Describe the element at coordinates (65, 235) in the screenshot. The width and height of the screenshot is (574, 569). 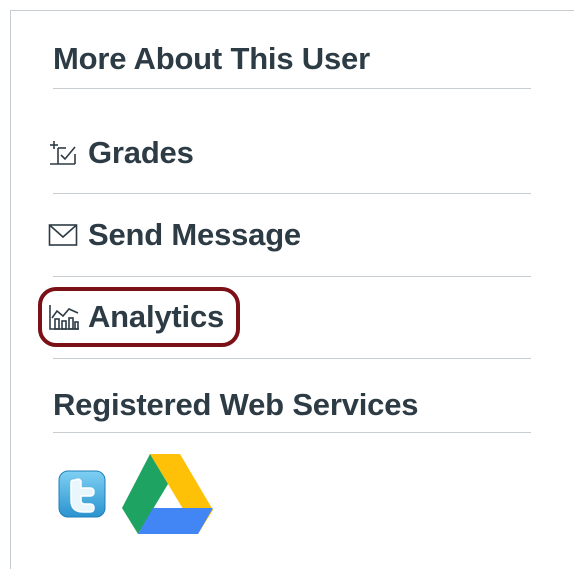
I see `envelope-icon` at that location.